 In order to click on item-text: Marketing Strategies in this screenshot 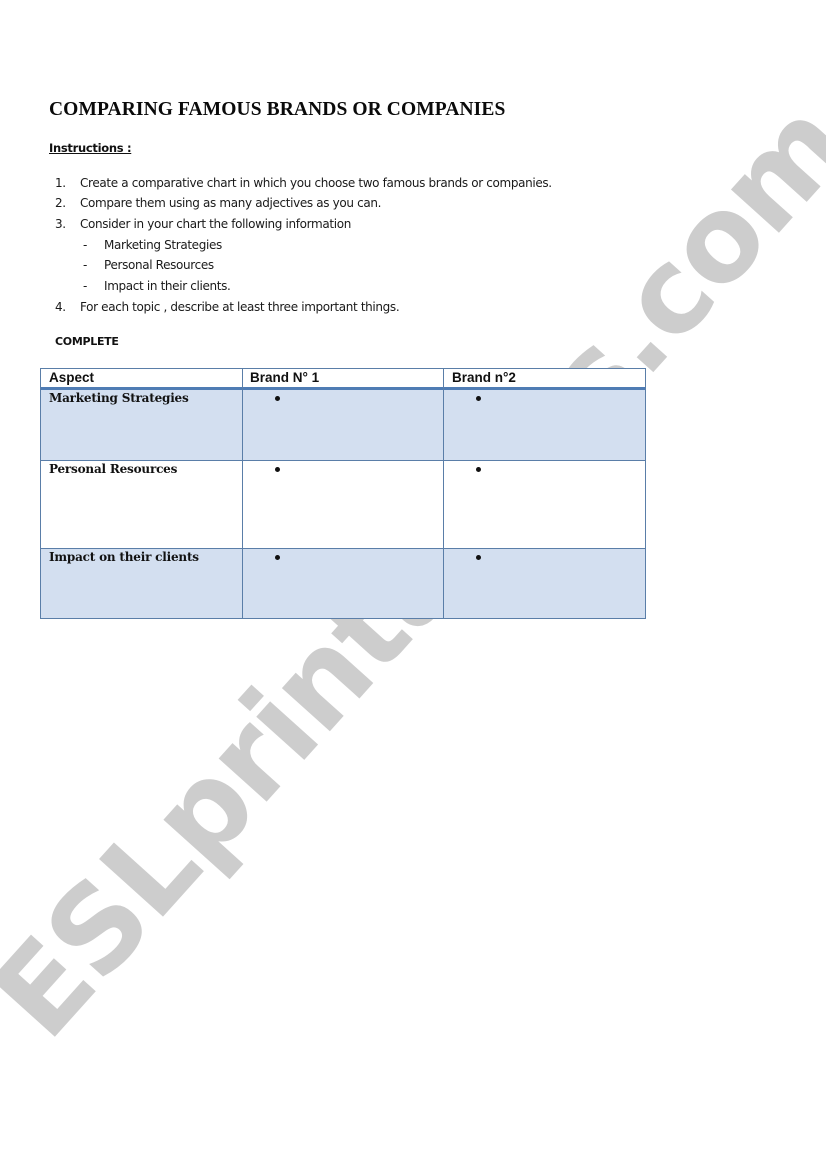, I will do `click(163, 245)`.